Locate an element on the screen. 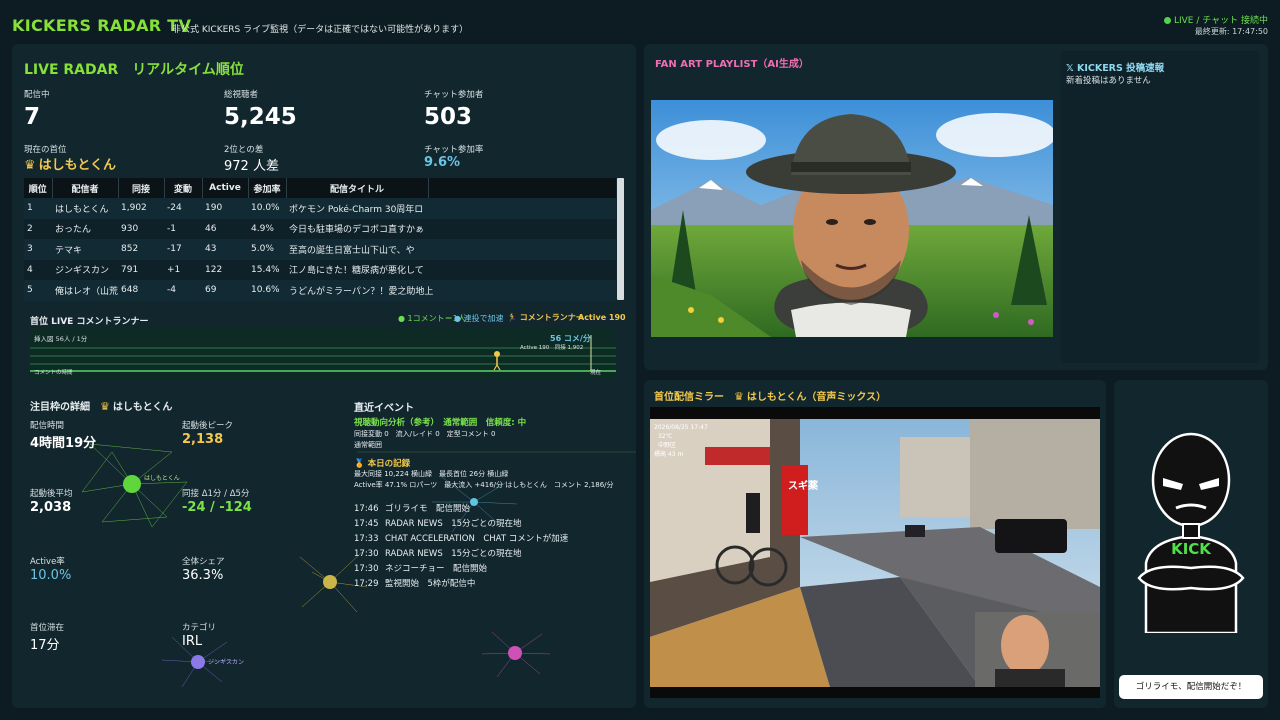 The image size is (1280, 720). analysis-stats-1: 同接変動 0 流入/レイド 0 定型コメント 0 is located at coordinates (425, 434).